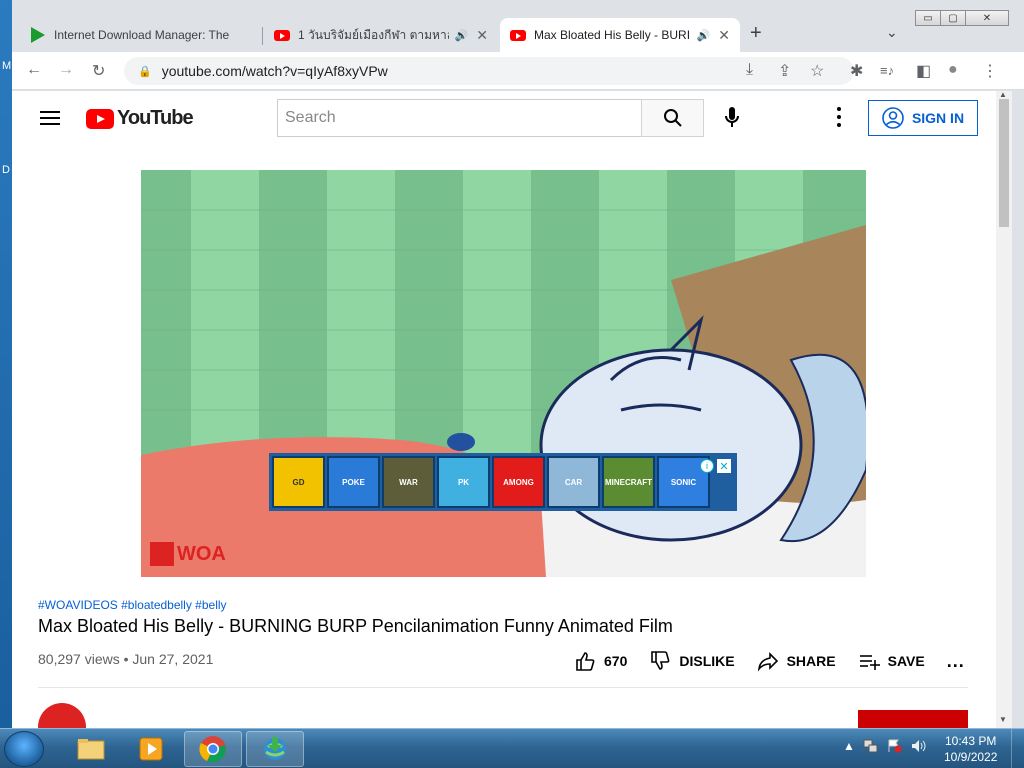  Describe the element at coordinates (849, 746) in the screenshot. I see `tray-expand-arrow-icon: ▲` at that location.